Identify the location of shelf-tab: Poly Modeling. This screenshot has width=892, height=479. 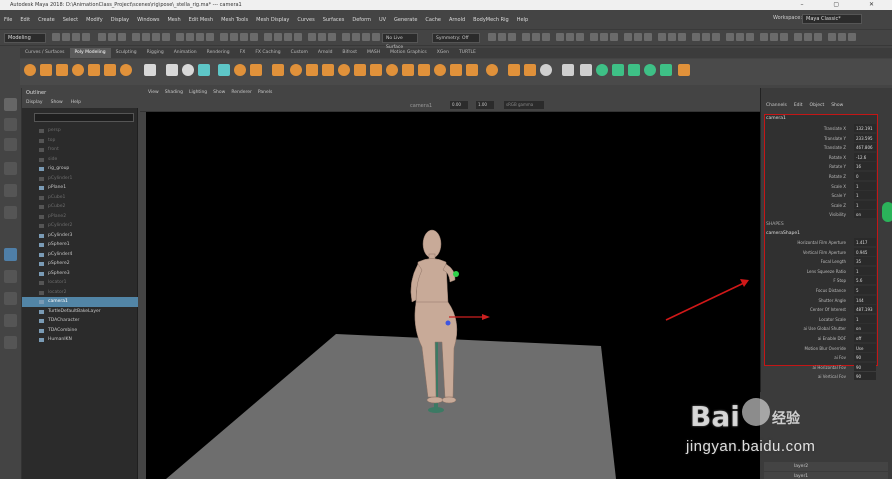
(90, 53).